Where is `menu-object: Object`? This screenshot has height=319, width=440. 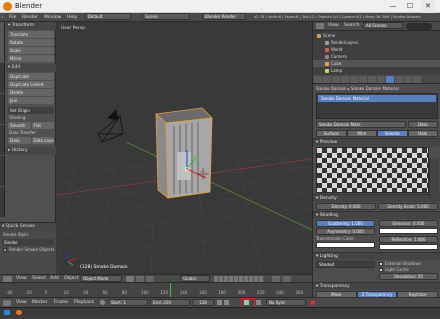
menu-object: Object is located at coordinates (71, 278).